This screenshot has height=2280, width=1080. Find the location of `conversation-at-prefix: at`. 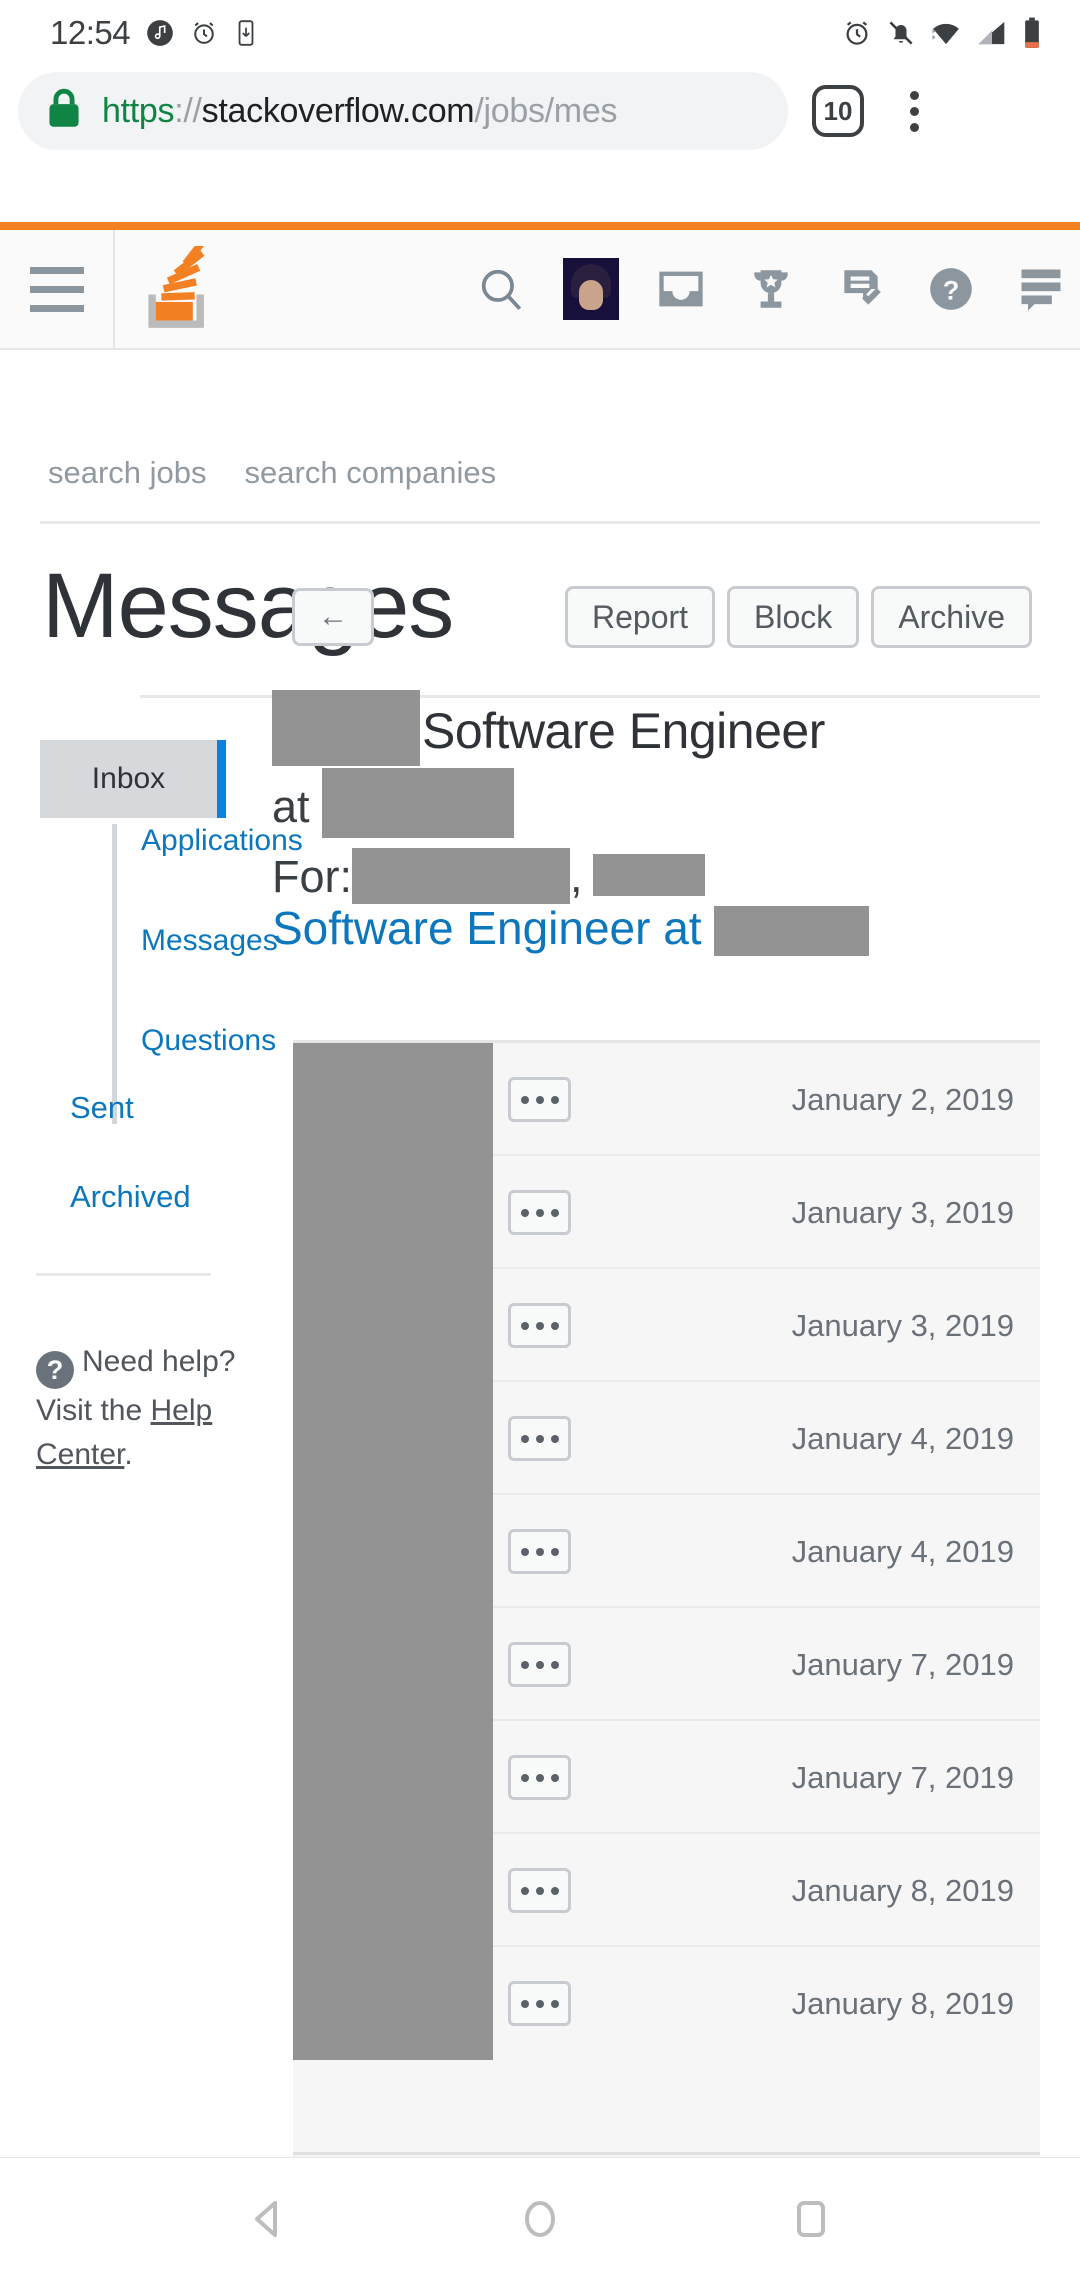

conversation-at-prefix: at is located at coordinates (297, 806).